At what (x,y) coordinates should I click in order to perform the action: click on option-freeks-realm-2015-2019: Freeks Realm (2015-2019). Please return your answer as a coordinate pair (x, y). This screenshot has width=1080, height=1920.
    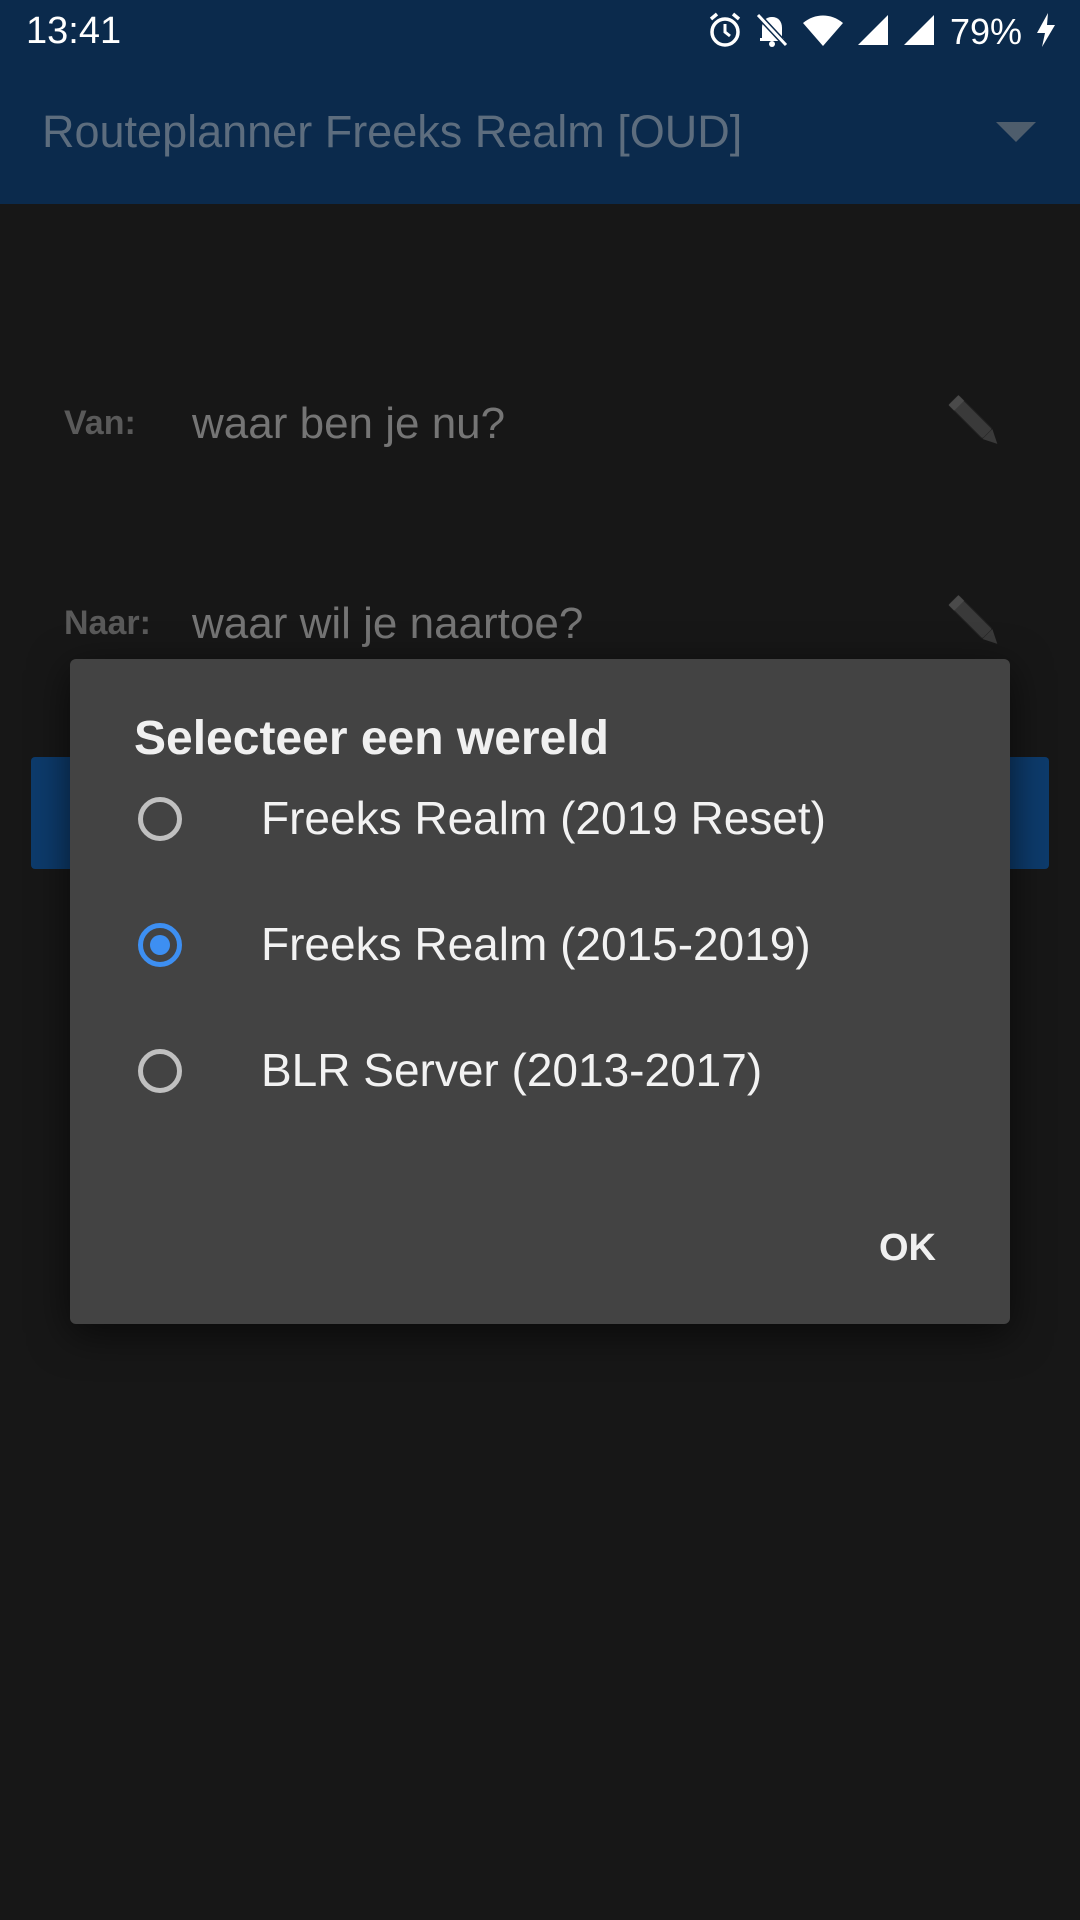
    Looking at the image, I should click on (540, 950).